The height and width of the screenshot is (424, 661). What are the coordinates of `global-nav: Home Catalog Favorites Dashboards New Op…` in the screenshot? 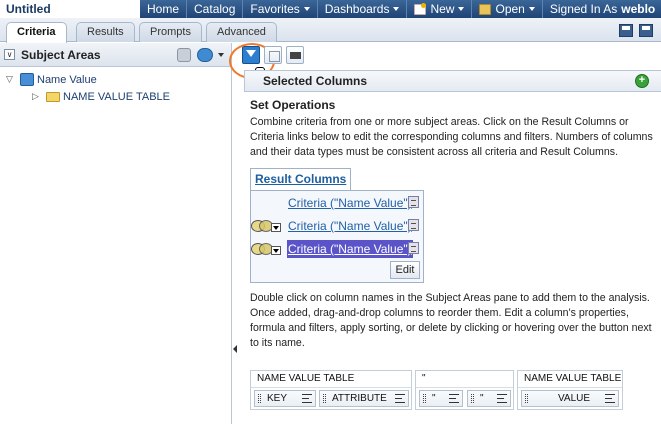 It's located at (400, 9).